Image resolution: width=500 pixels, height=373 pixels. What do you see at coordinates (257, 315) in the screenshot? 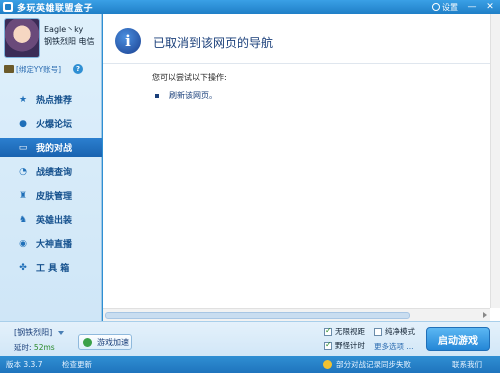
I see `scrollbar-thumb` at bounding box center [257, 315].